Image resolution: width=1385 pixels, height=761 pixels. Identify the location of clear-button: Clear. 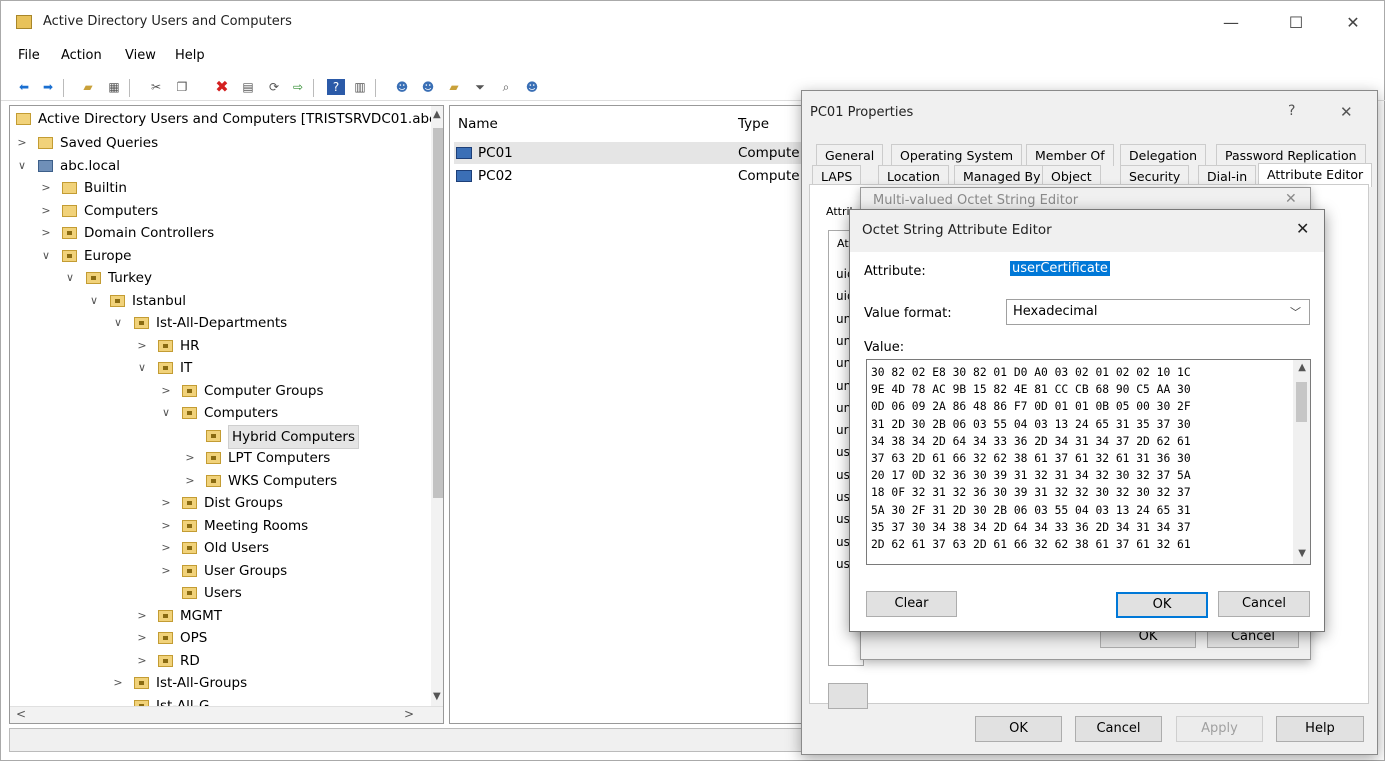
(911, 604).